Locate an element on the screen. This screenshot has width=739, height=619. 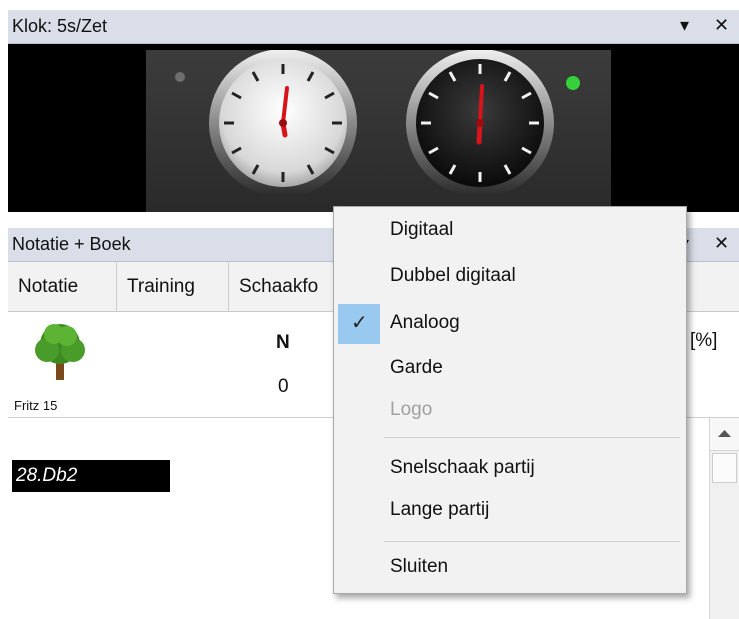
menu-item-sluiten: Sluiten is located at coordinates (419, 567).